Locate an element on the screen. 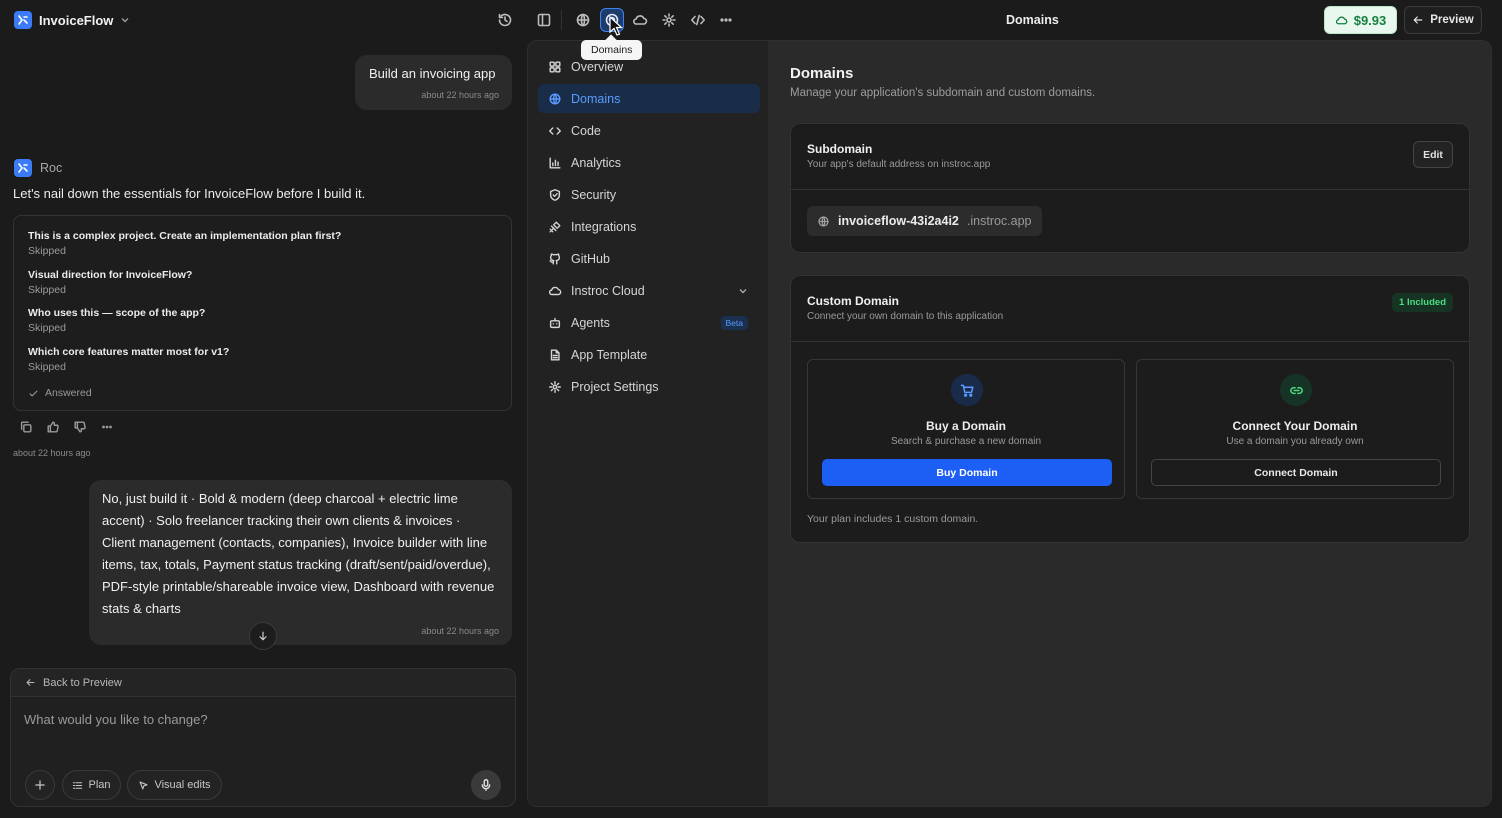 Image resolution: width=1502 pixels, height=818 pixels. thumbs-up-icon is located at coordinates (53, 427).